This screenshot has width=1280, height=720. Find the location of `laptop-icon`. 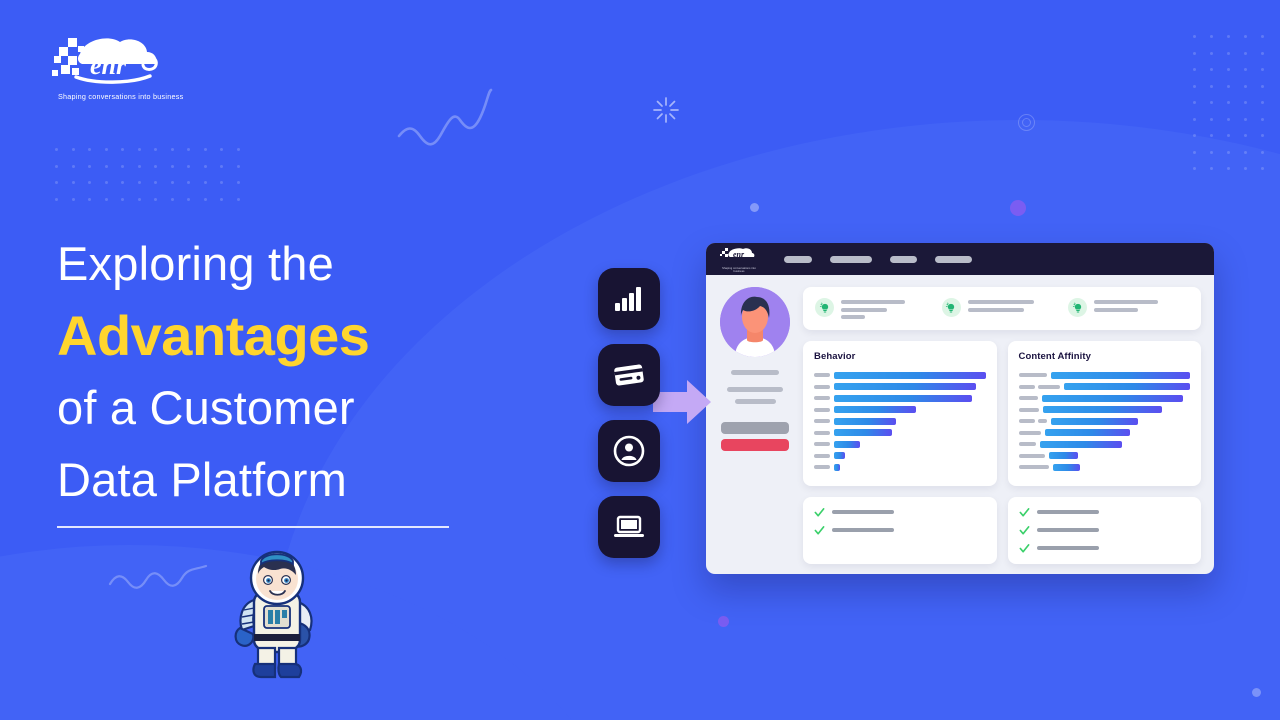

laptop-icon is located at coordinates (629, 526).